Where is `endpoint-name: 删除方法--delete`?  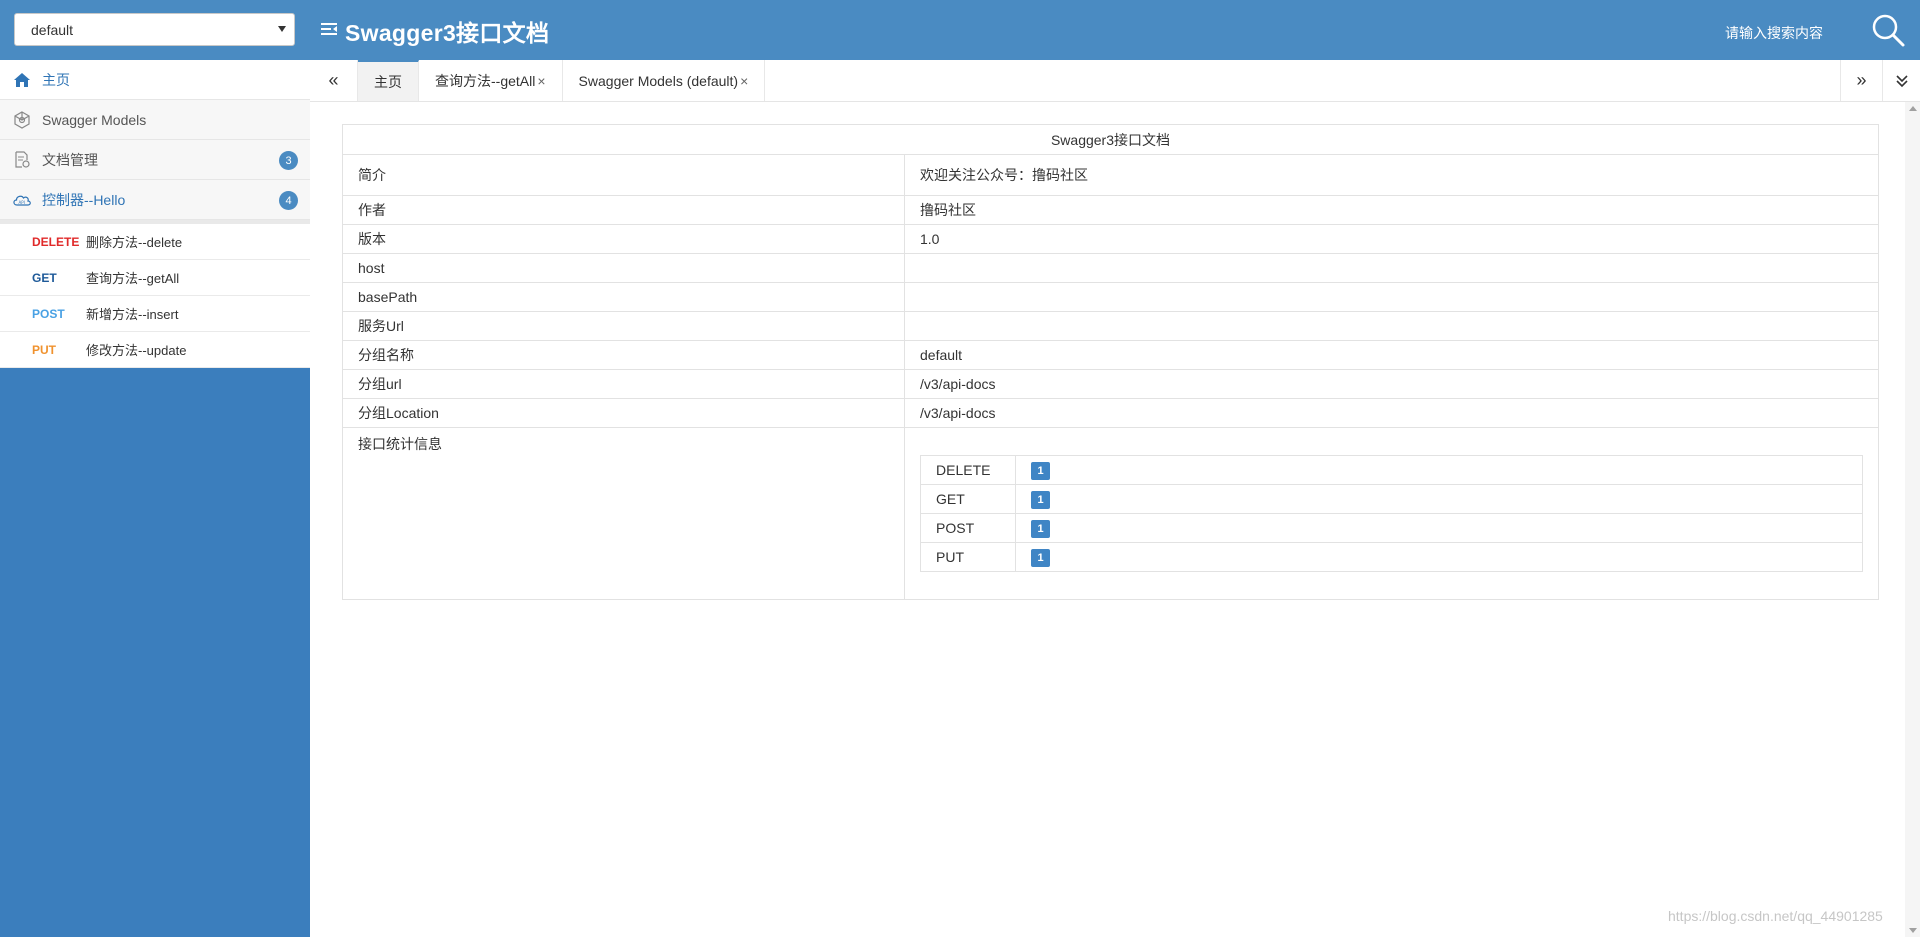
endpoint-name: 删除方法--delete is located at coordinates (134, 242).